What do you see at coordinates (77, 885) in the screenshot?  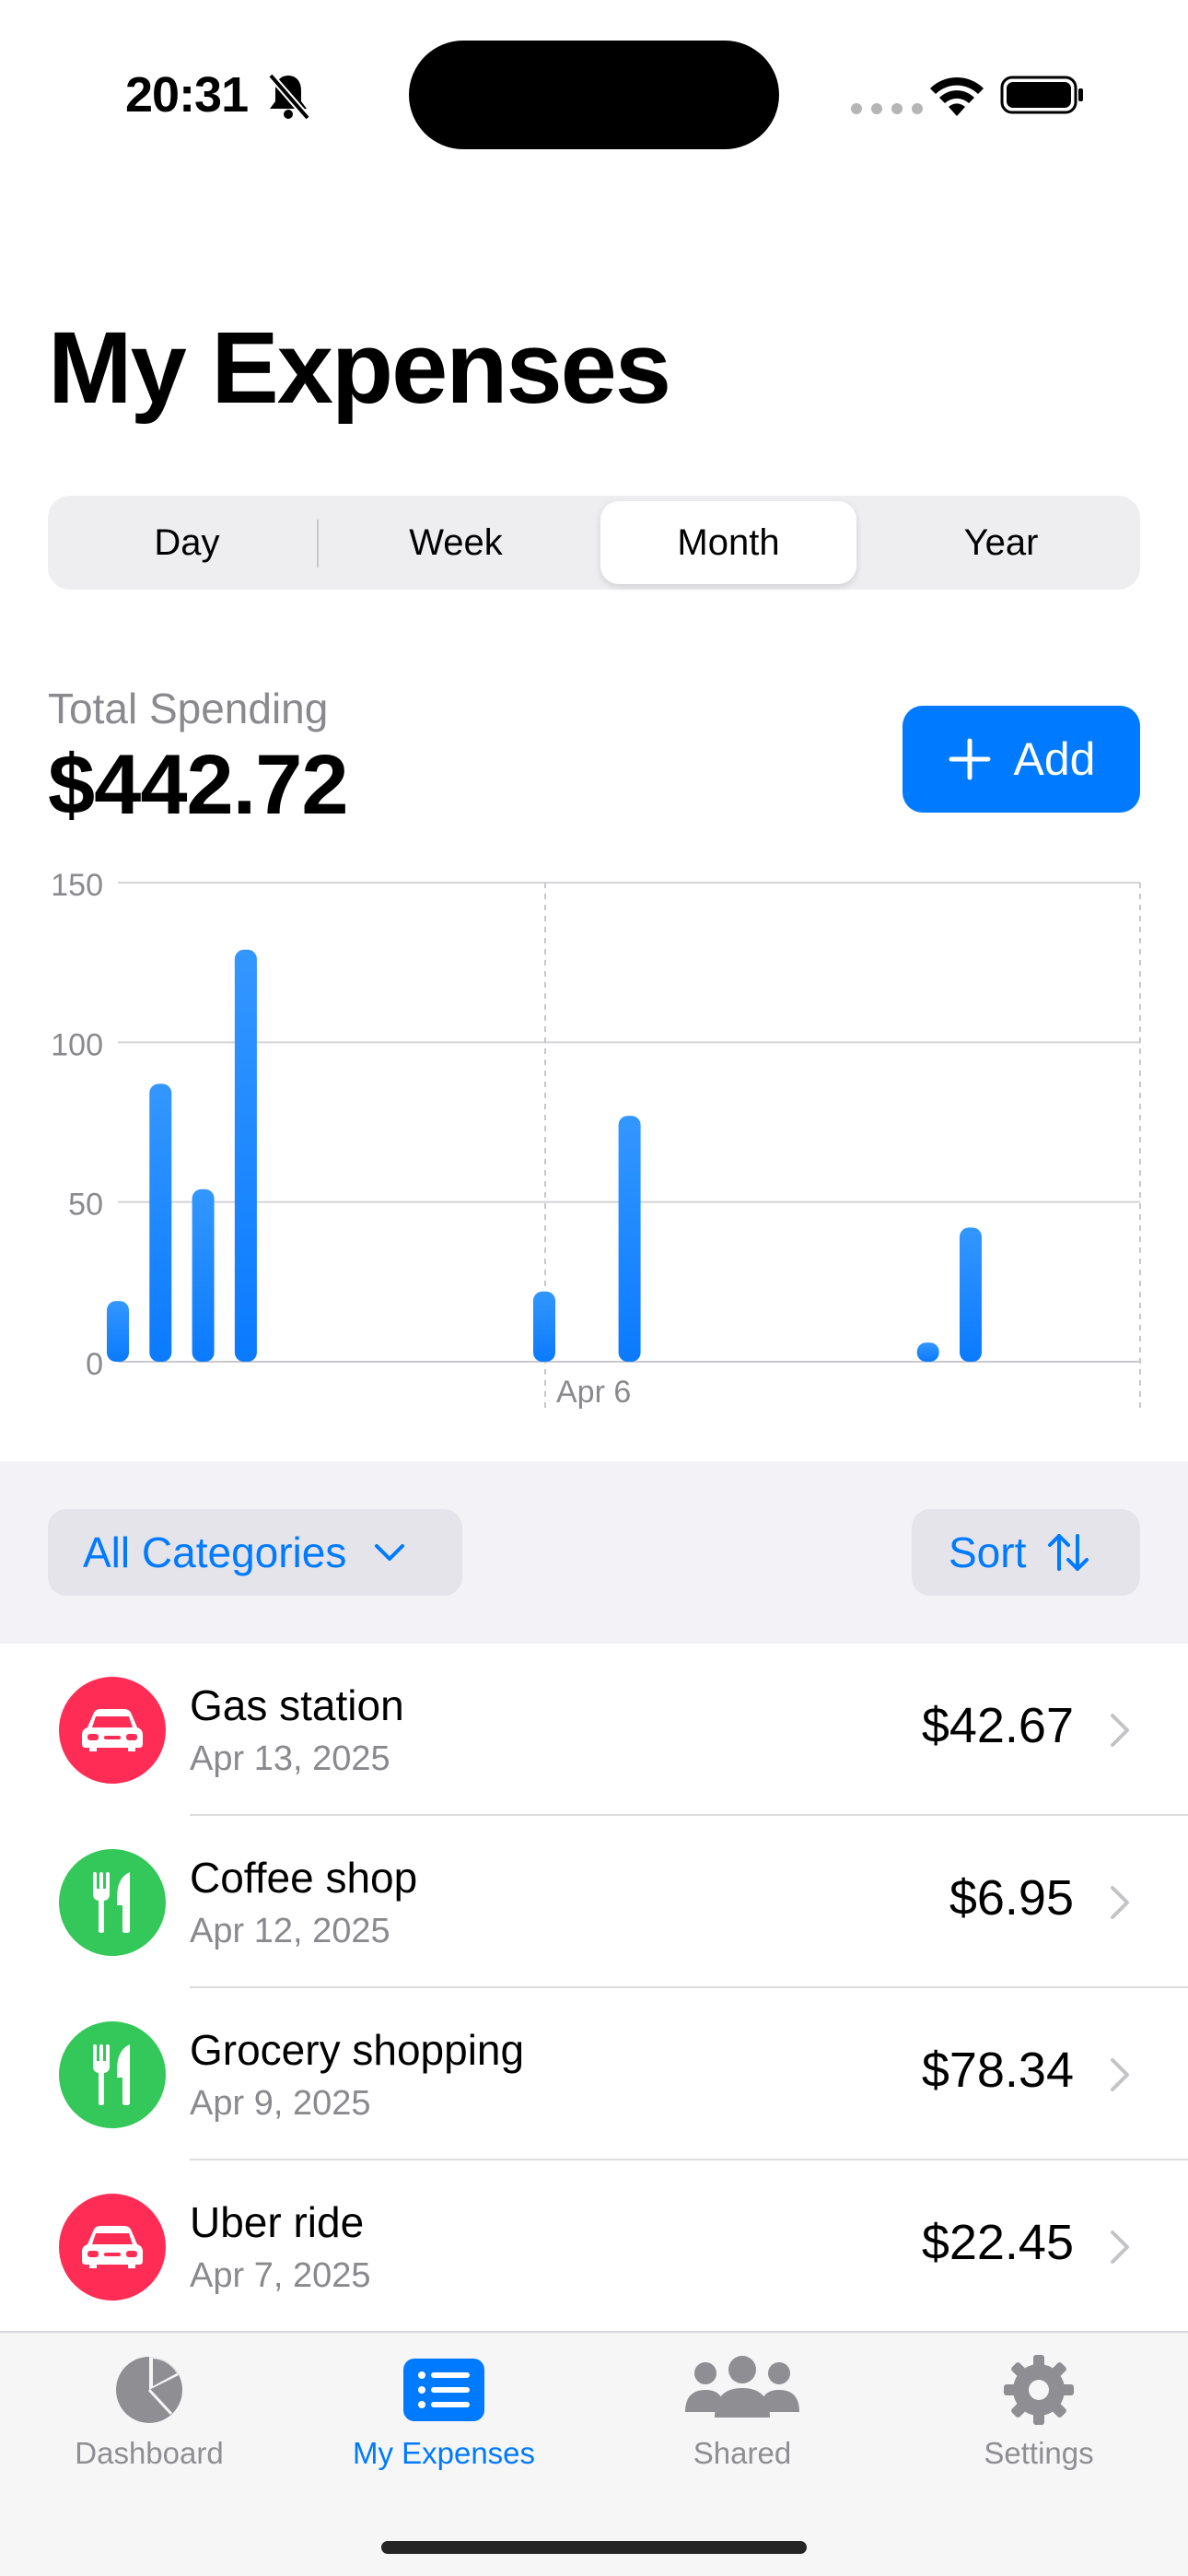 I see `y-tick-label: 150` at bounding box center [77, 885].